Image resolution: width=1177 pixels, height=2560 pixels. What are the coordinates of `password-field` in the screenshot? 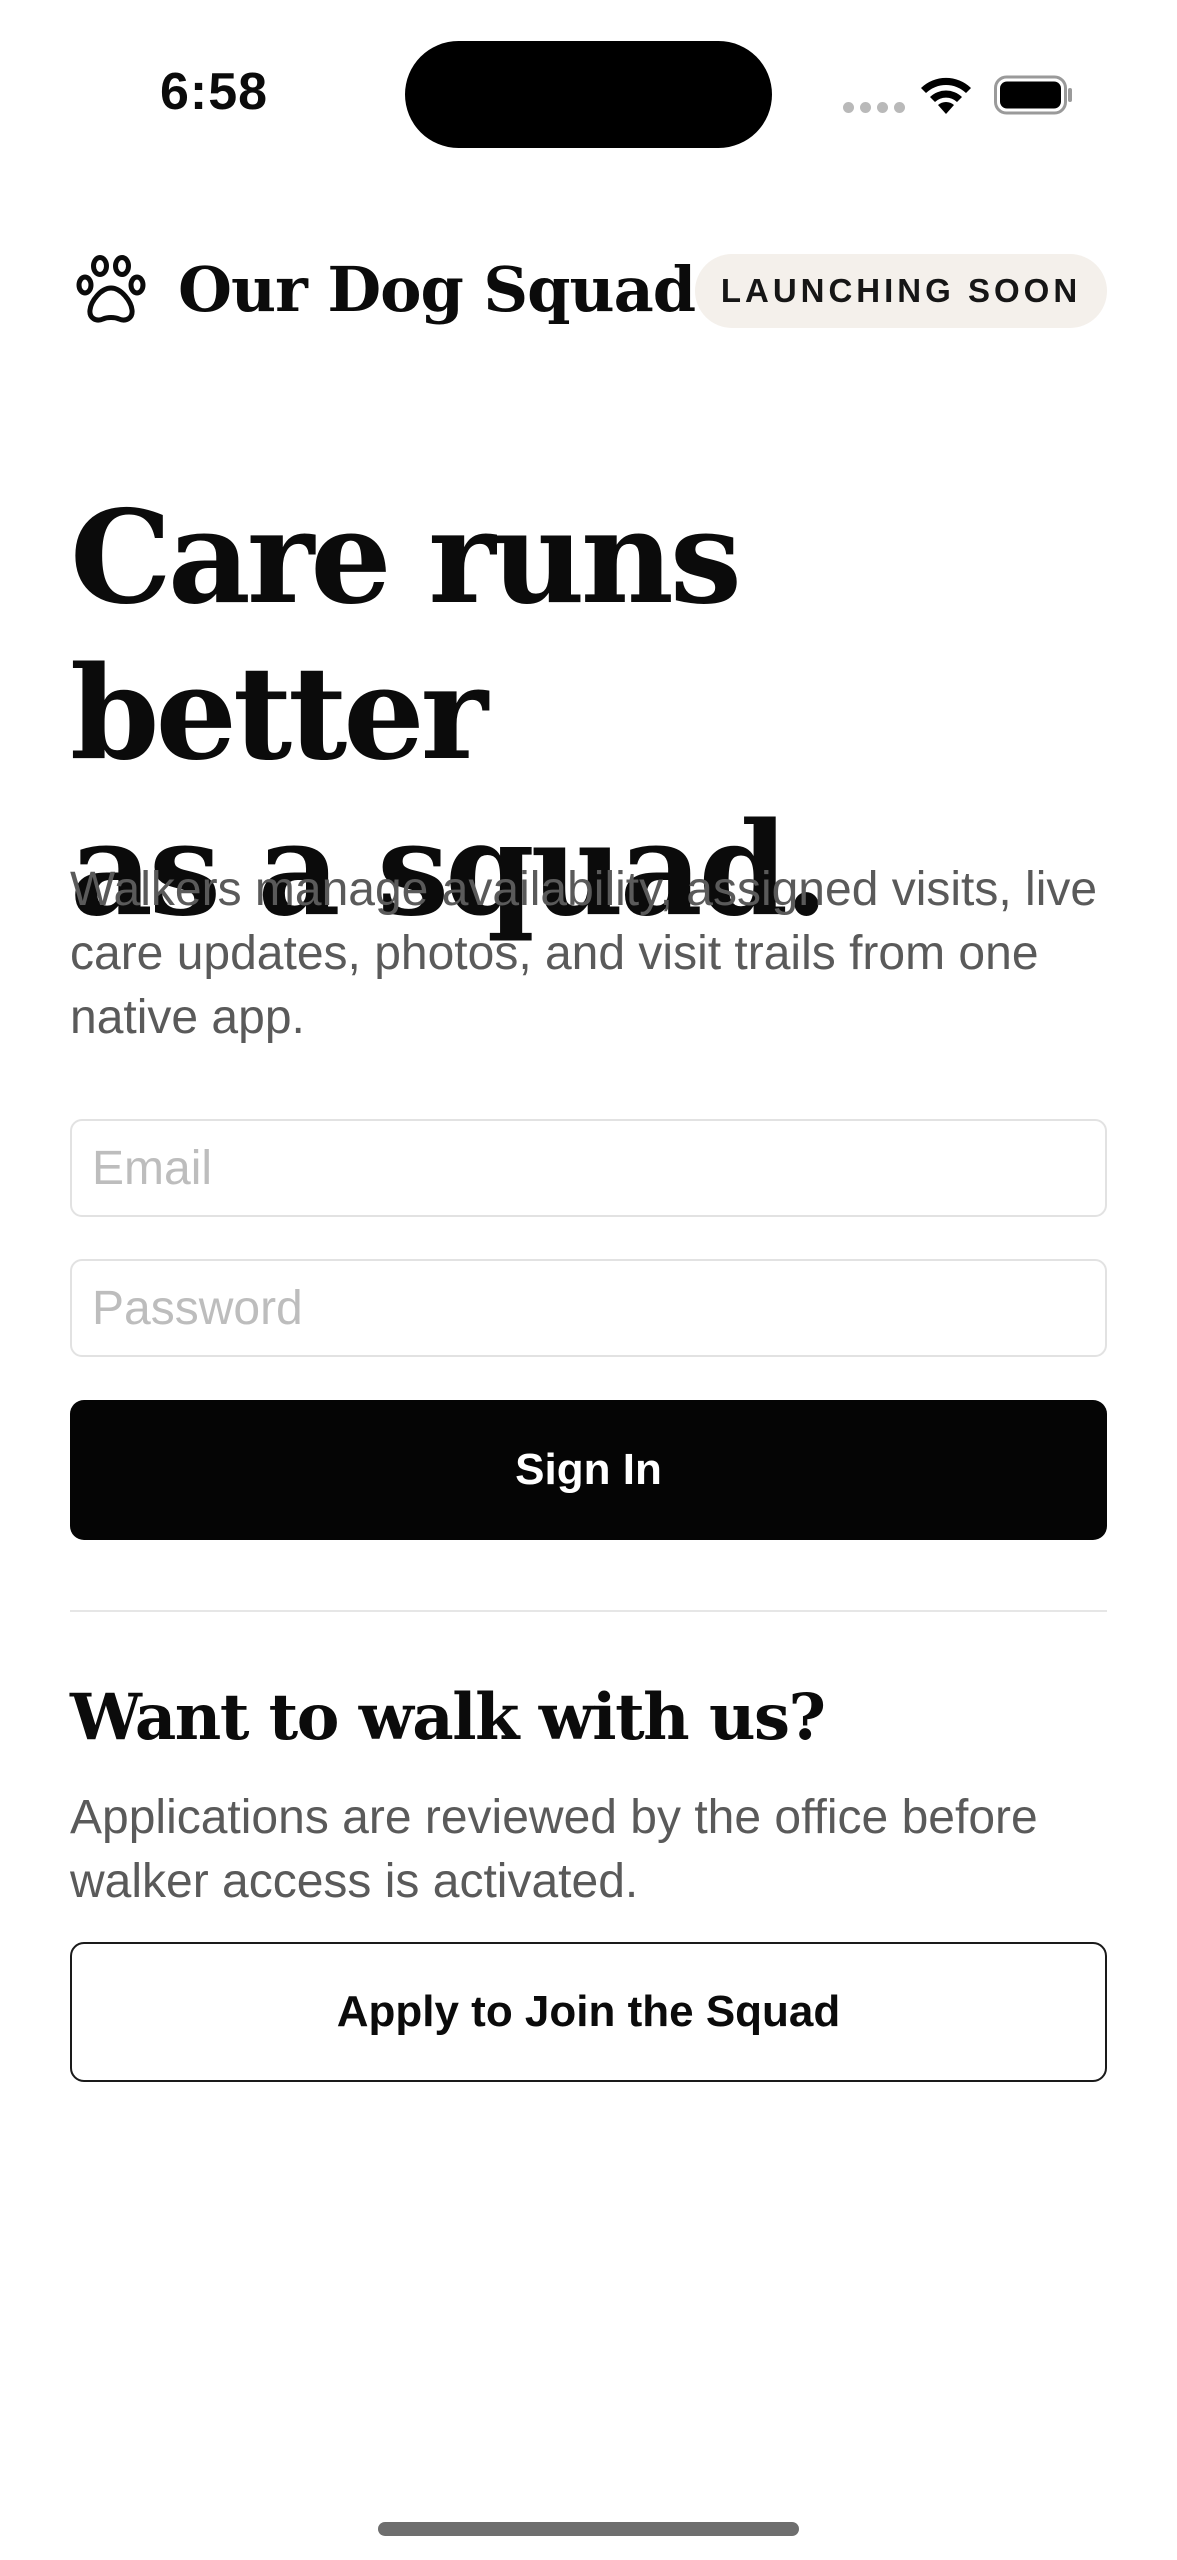 It's located at (588, 1308).